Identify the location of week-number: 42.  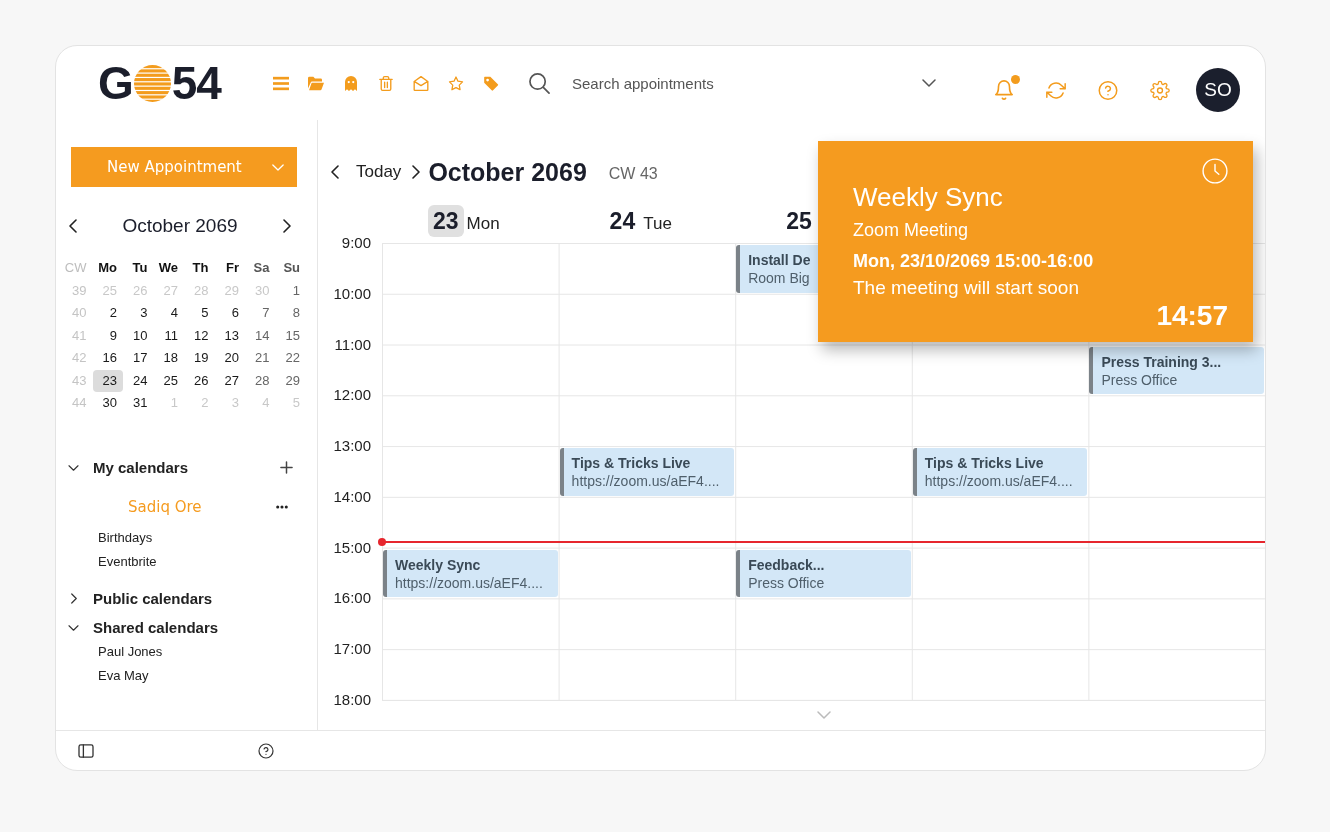
(79, 358).